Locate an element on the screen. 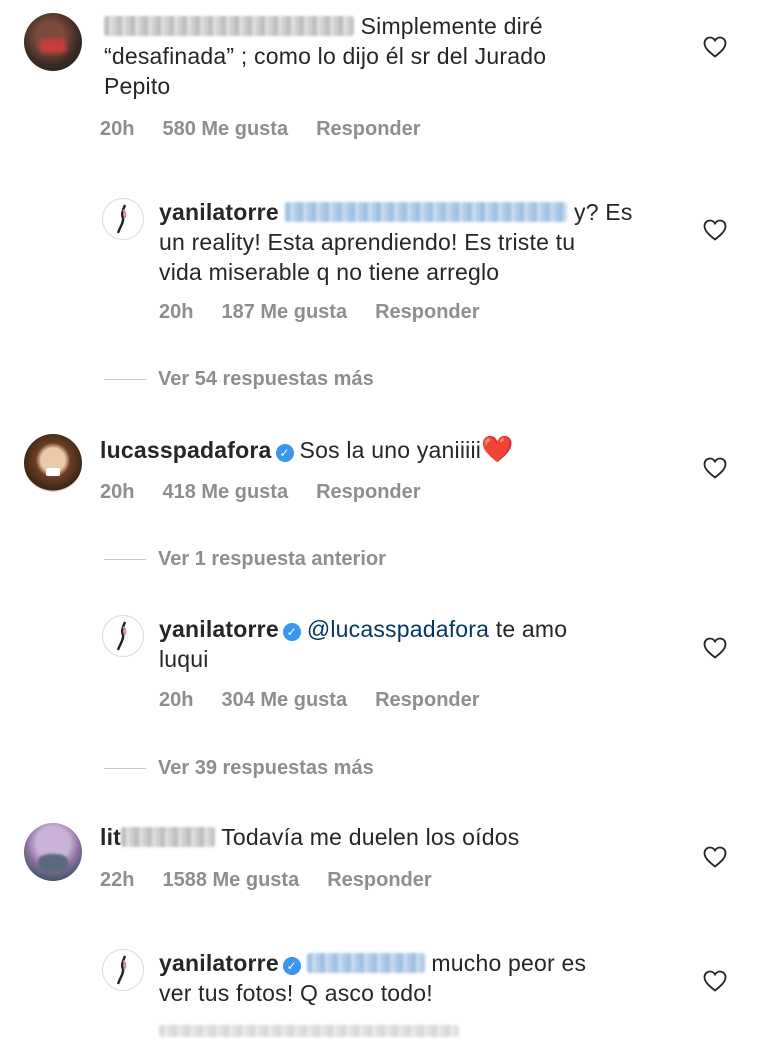 The height and width of the screenshot is (1041, 767). heart-emoji: ❤️ is located at coordinates (497, 449).